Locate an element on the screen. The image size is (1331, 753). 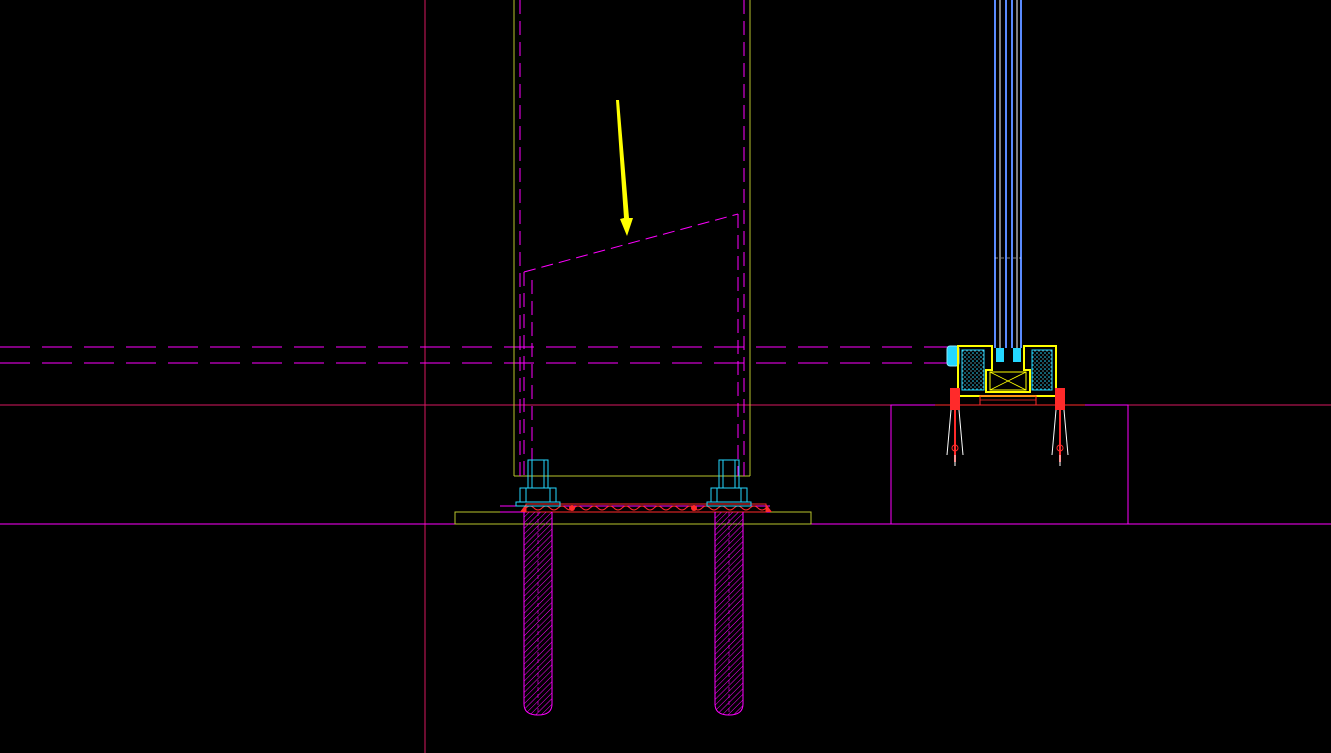
expansion-anchor-right is located at coordinates (1060, 427).